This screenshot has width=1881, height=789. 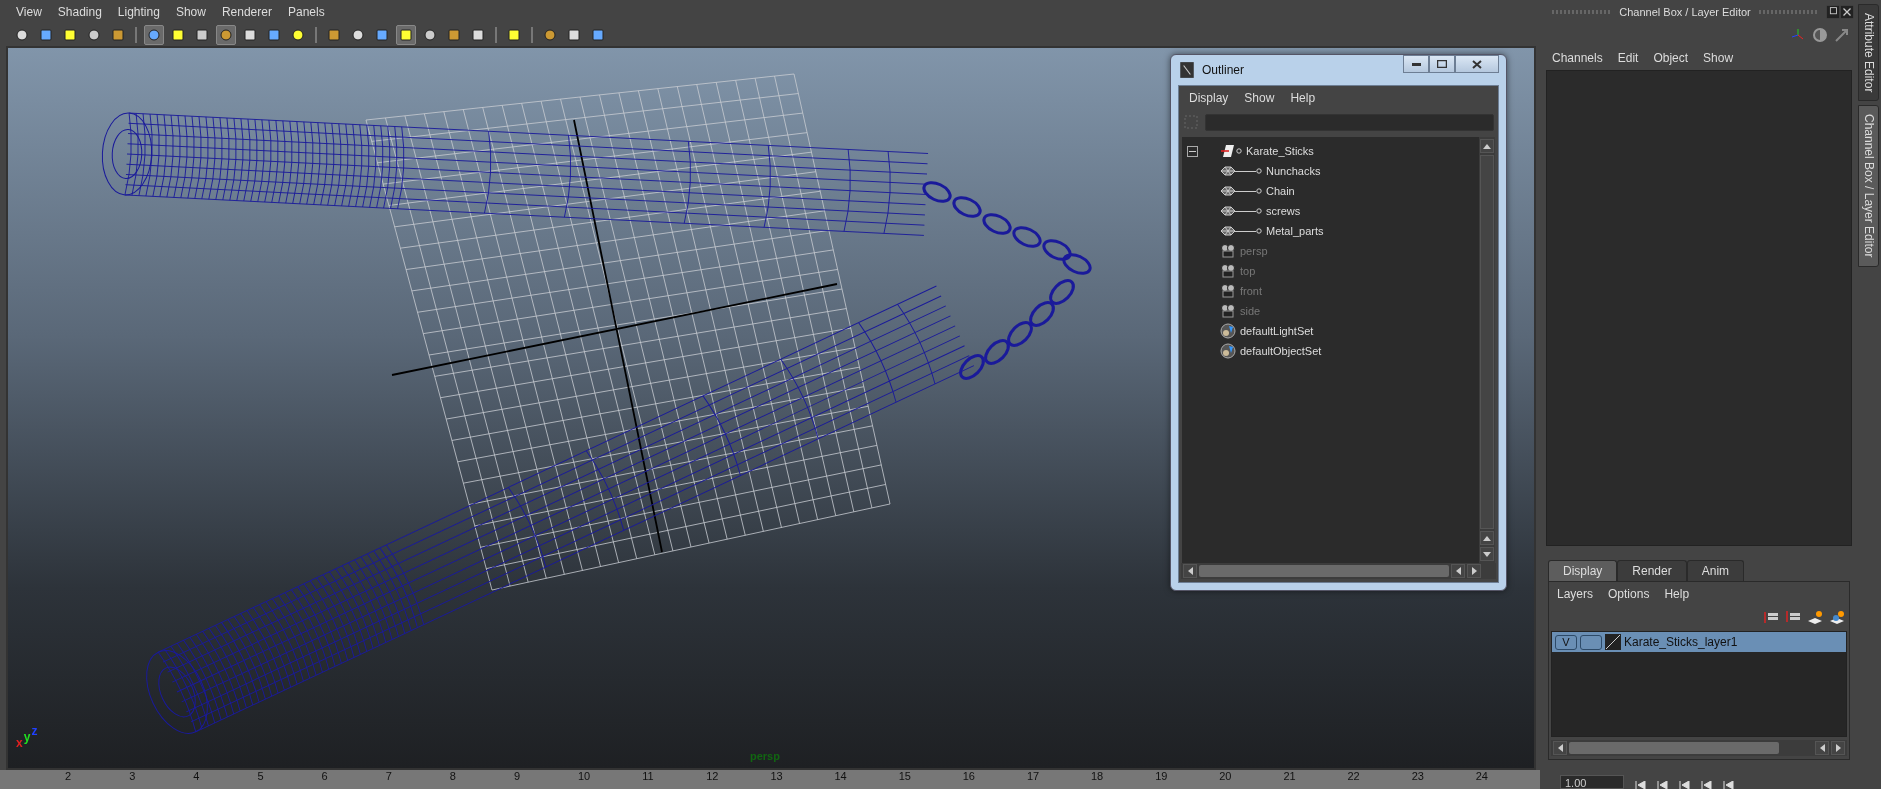 I want to click on outliner-item-label: persp, so click(x=1254, y=251).